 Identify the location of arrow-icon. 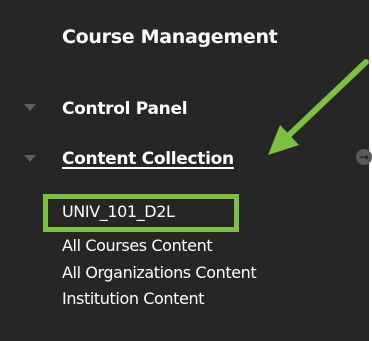
(318, 107).